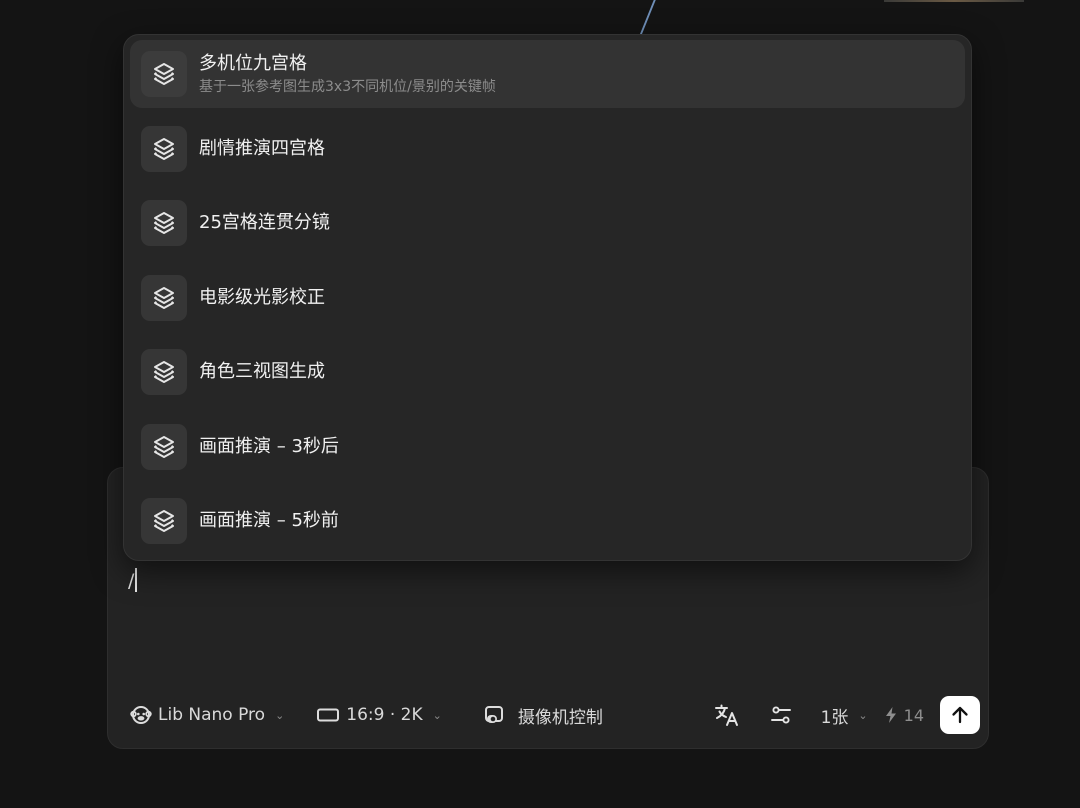 The width and height of the screenshot is (1080, 808). I want to click on prompt-input-text: /, so click(131, 581).